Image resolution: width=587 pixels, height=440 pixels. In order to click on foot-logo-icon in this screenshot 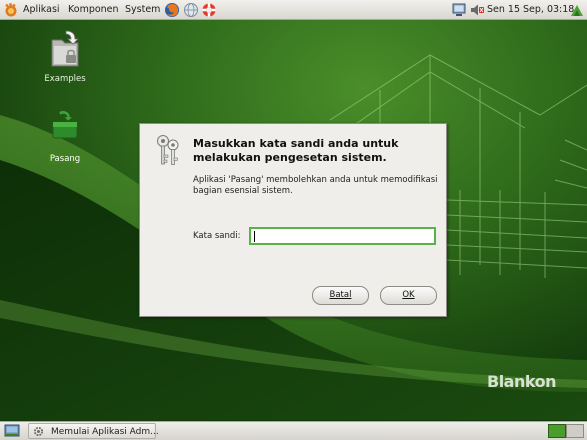, I will do `click(11, 10)`.